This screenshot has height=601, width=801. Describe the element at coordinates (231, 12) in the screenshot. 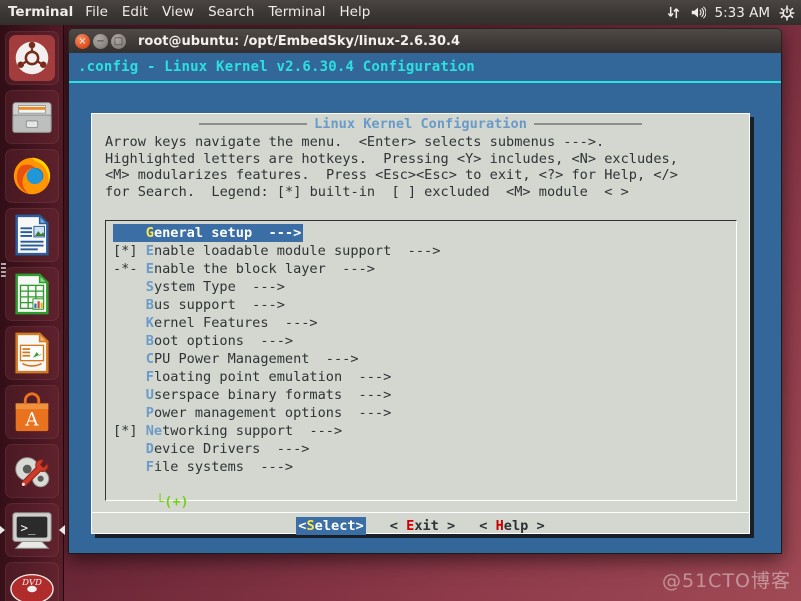

I see `menu-search: Search` at that location.